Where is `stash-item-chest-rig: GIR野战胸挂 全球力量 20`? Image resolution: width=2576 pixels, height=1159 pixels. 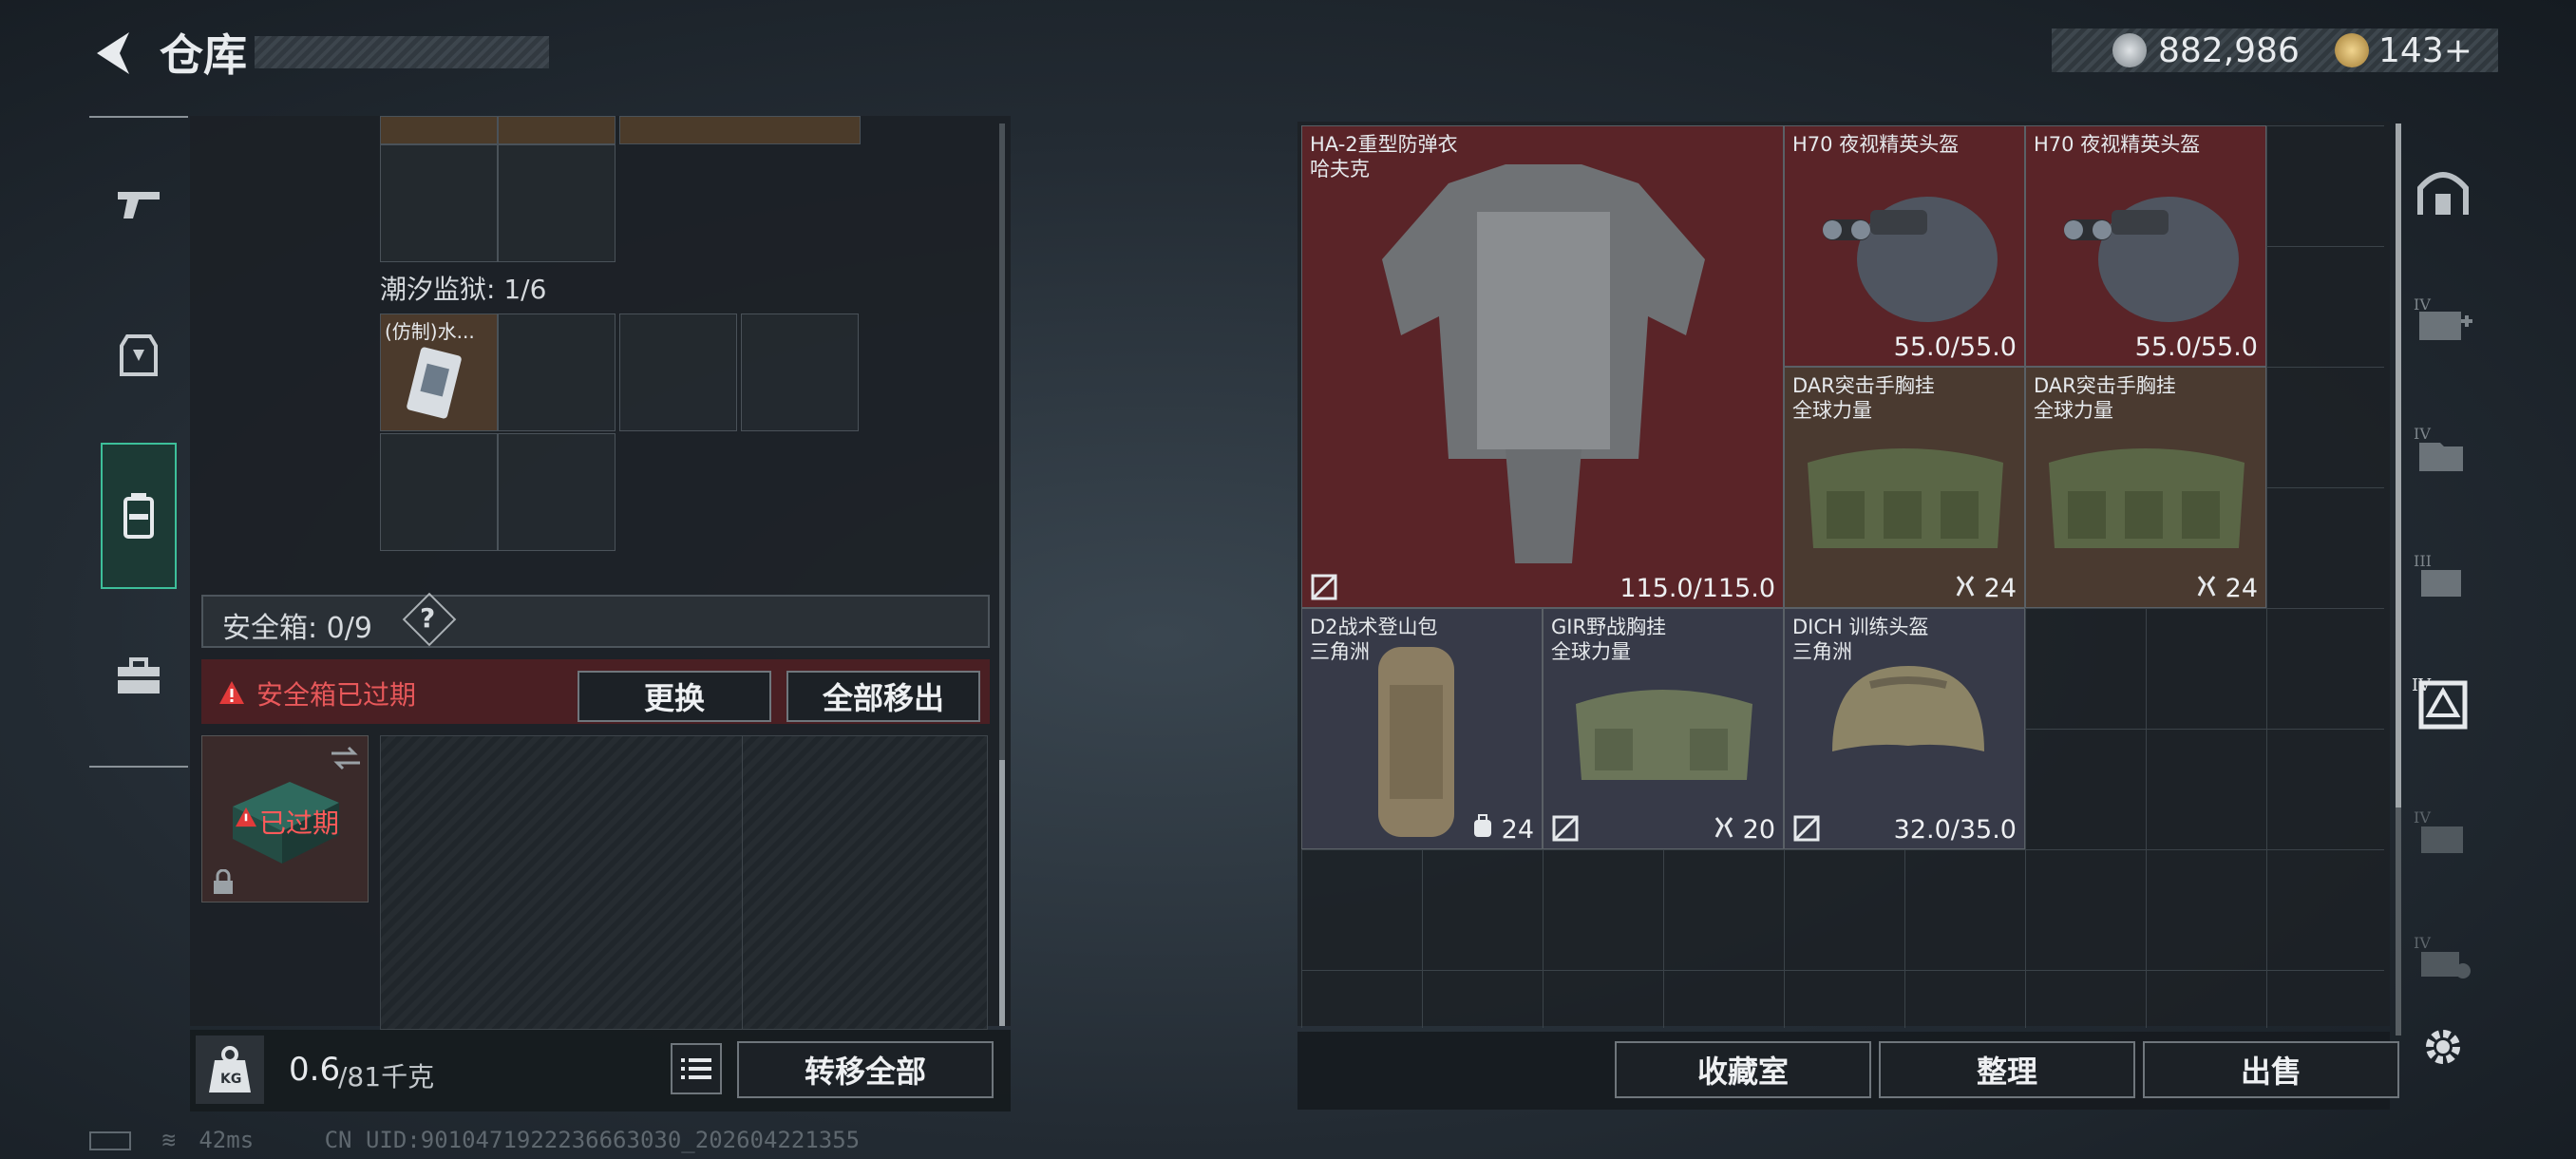 stash-item-chest-rig: GIR野战胸挂 全球力量 20 is located at coordinates (1663, 728).